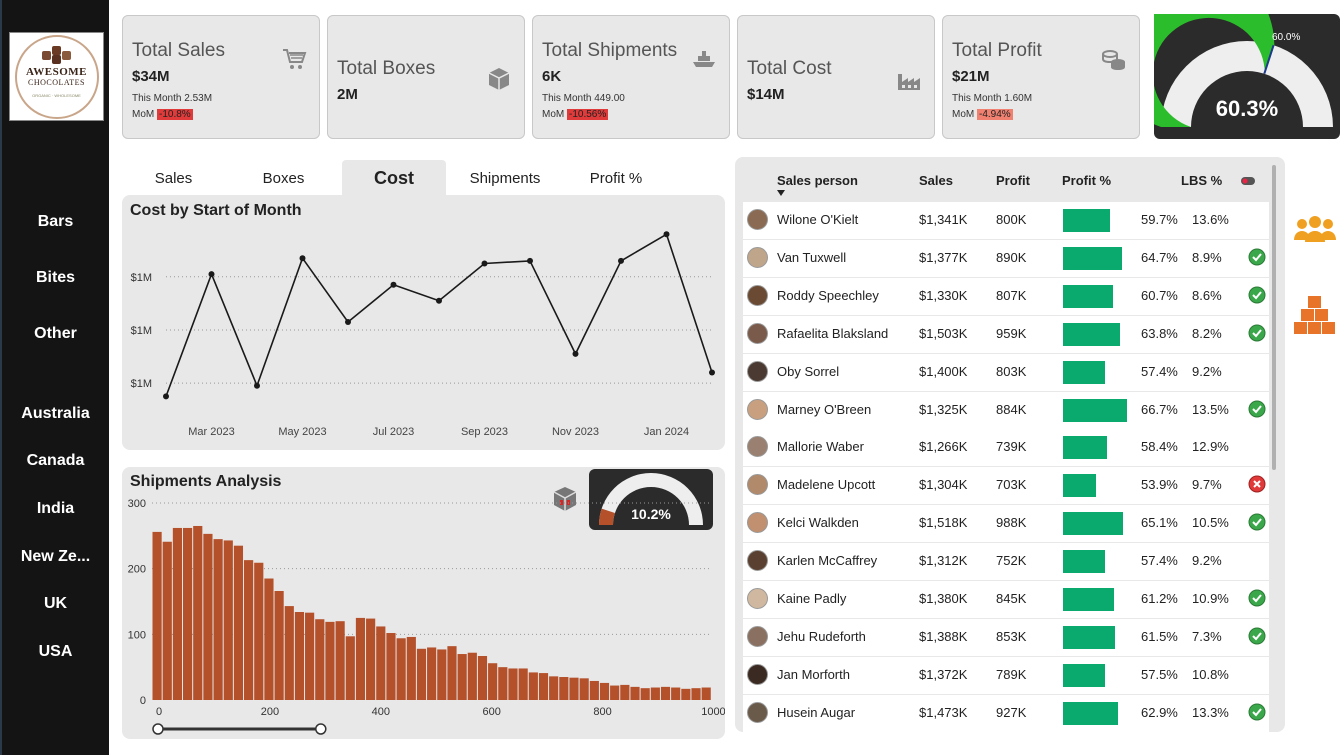  What do you see at coordinates (936, 180) in the screenshot?
I see `header-sales: Sales` at bounding box center [936, 180].